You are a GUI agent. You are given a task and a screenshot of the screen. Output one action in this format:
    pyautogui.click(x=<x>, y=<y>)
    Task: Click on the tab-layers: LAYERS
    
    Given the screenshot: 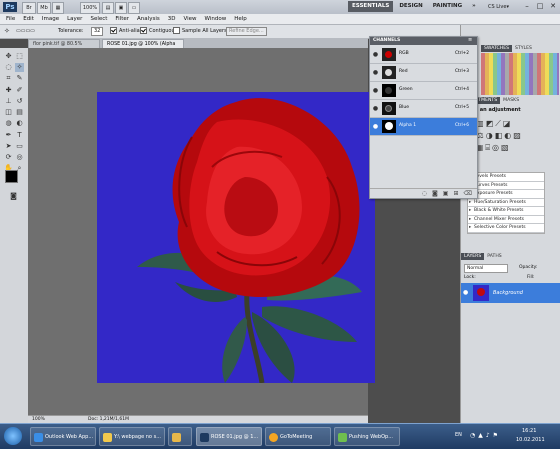 What is the action you would take?
    pyautogui.click(x=473, y=256)
    